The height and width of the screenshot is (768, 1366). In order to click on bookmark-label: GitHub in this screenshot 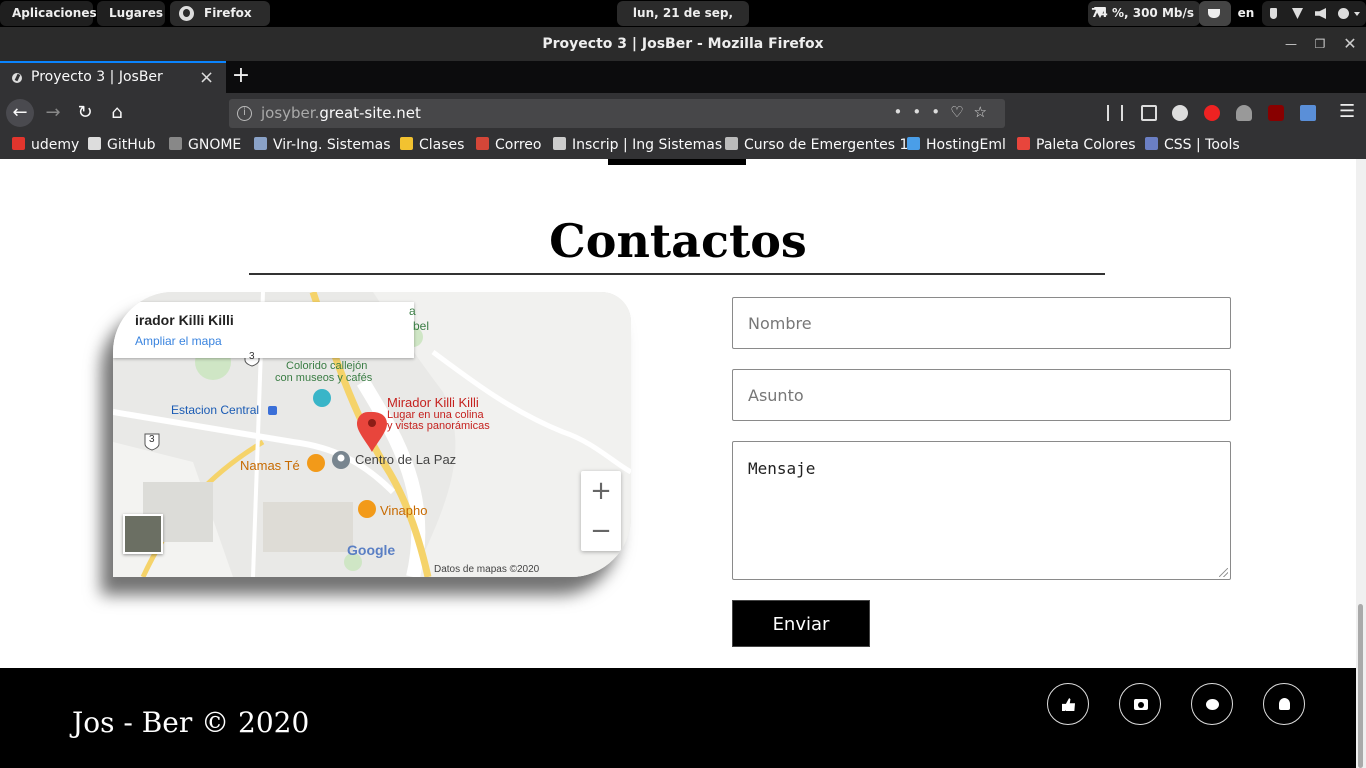, I will do `click(131, 145)`.